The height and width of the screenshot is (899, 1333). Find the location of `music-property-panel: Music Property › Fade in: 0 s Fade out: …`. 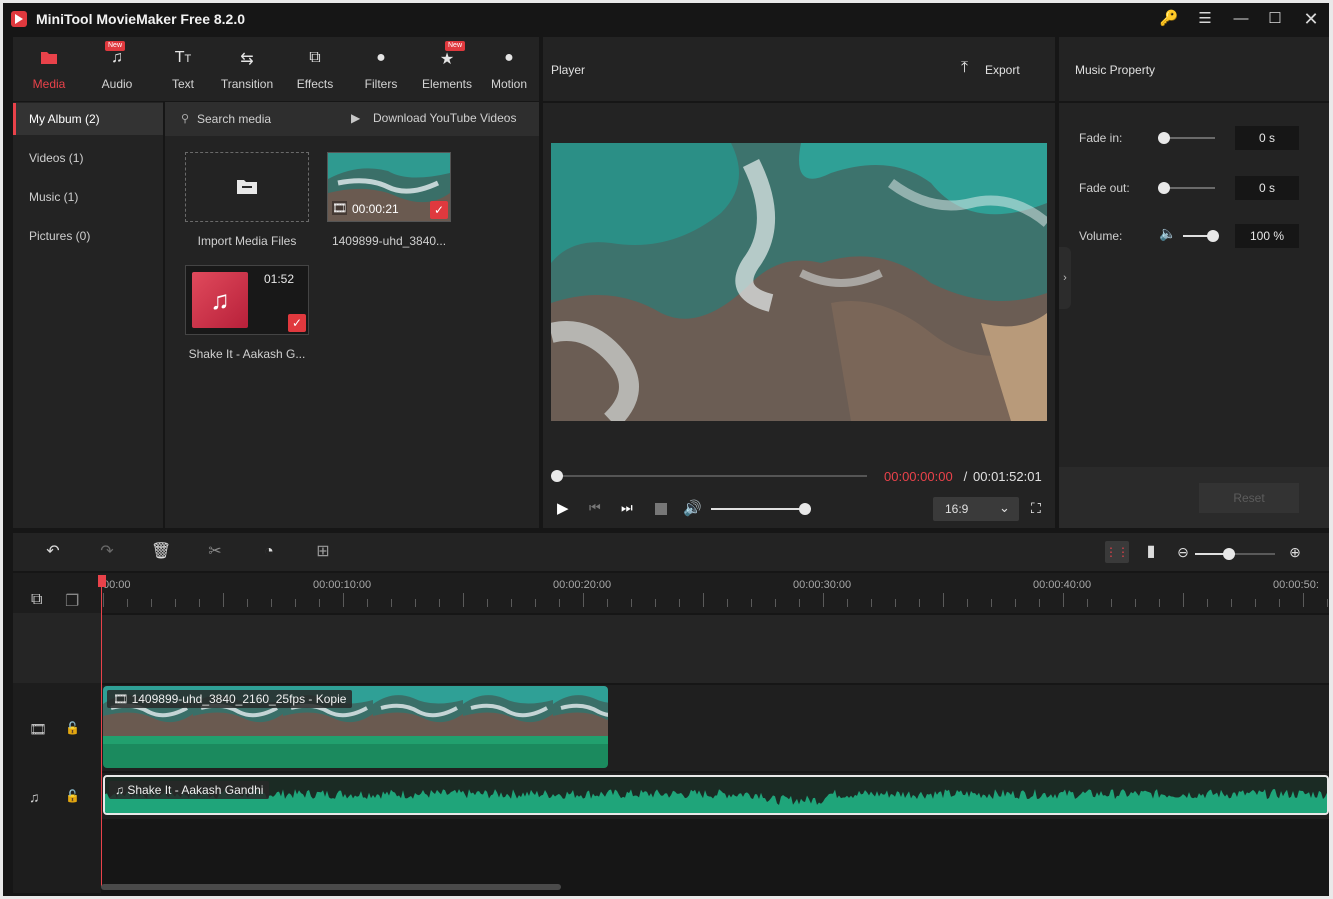

music-property-panel: Music Property › Fade in: 0 s Fade out: … is located at coordinates (1194, 282).